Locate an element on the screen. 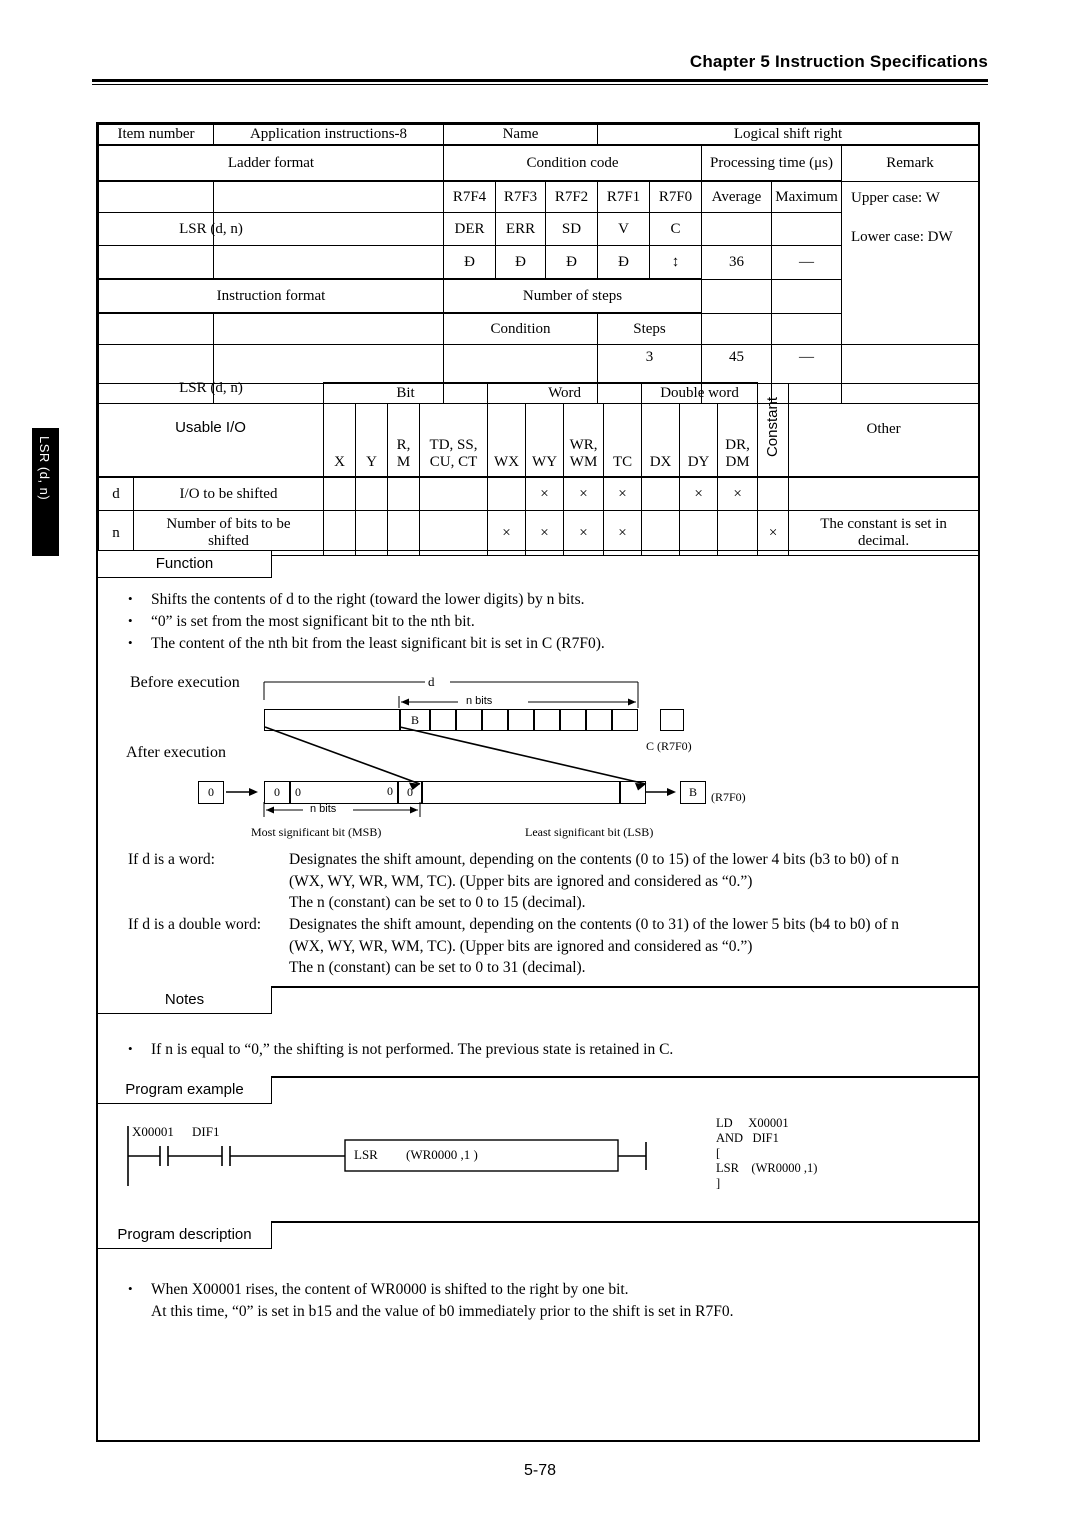 The height and width of the screenshot is (1528, 1080). side-tab-label: LSR (d, n) is located at coordinates (44, 468).